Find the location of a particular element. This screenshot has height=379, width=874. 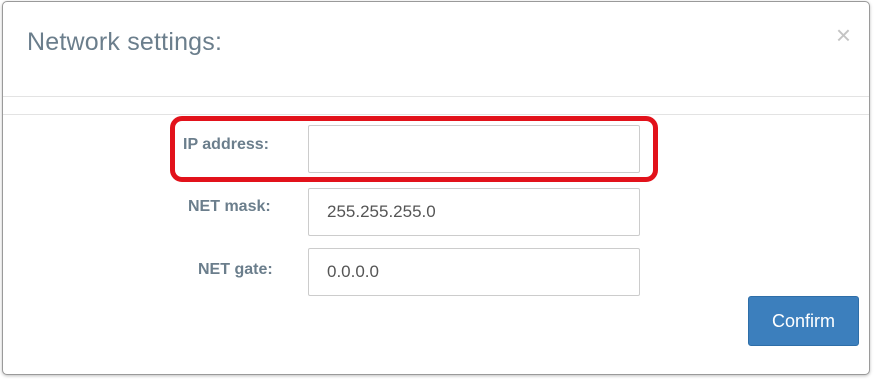

header-divider is located at coordinates (436, 114).